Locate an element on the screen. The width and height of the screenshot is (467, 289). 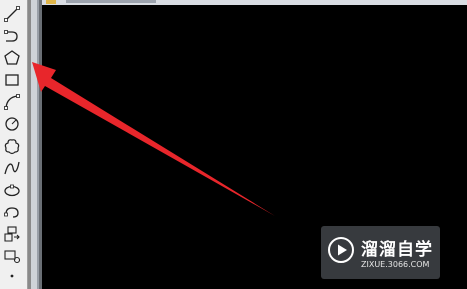
make-block-icon is located at coordinates (12, 257).